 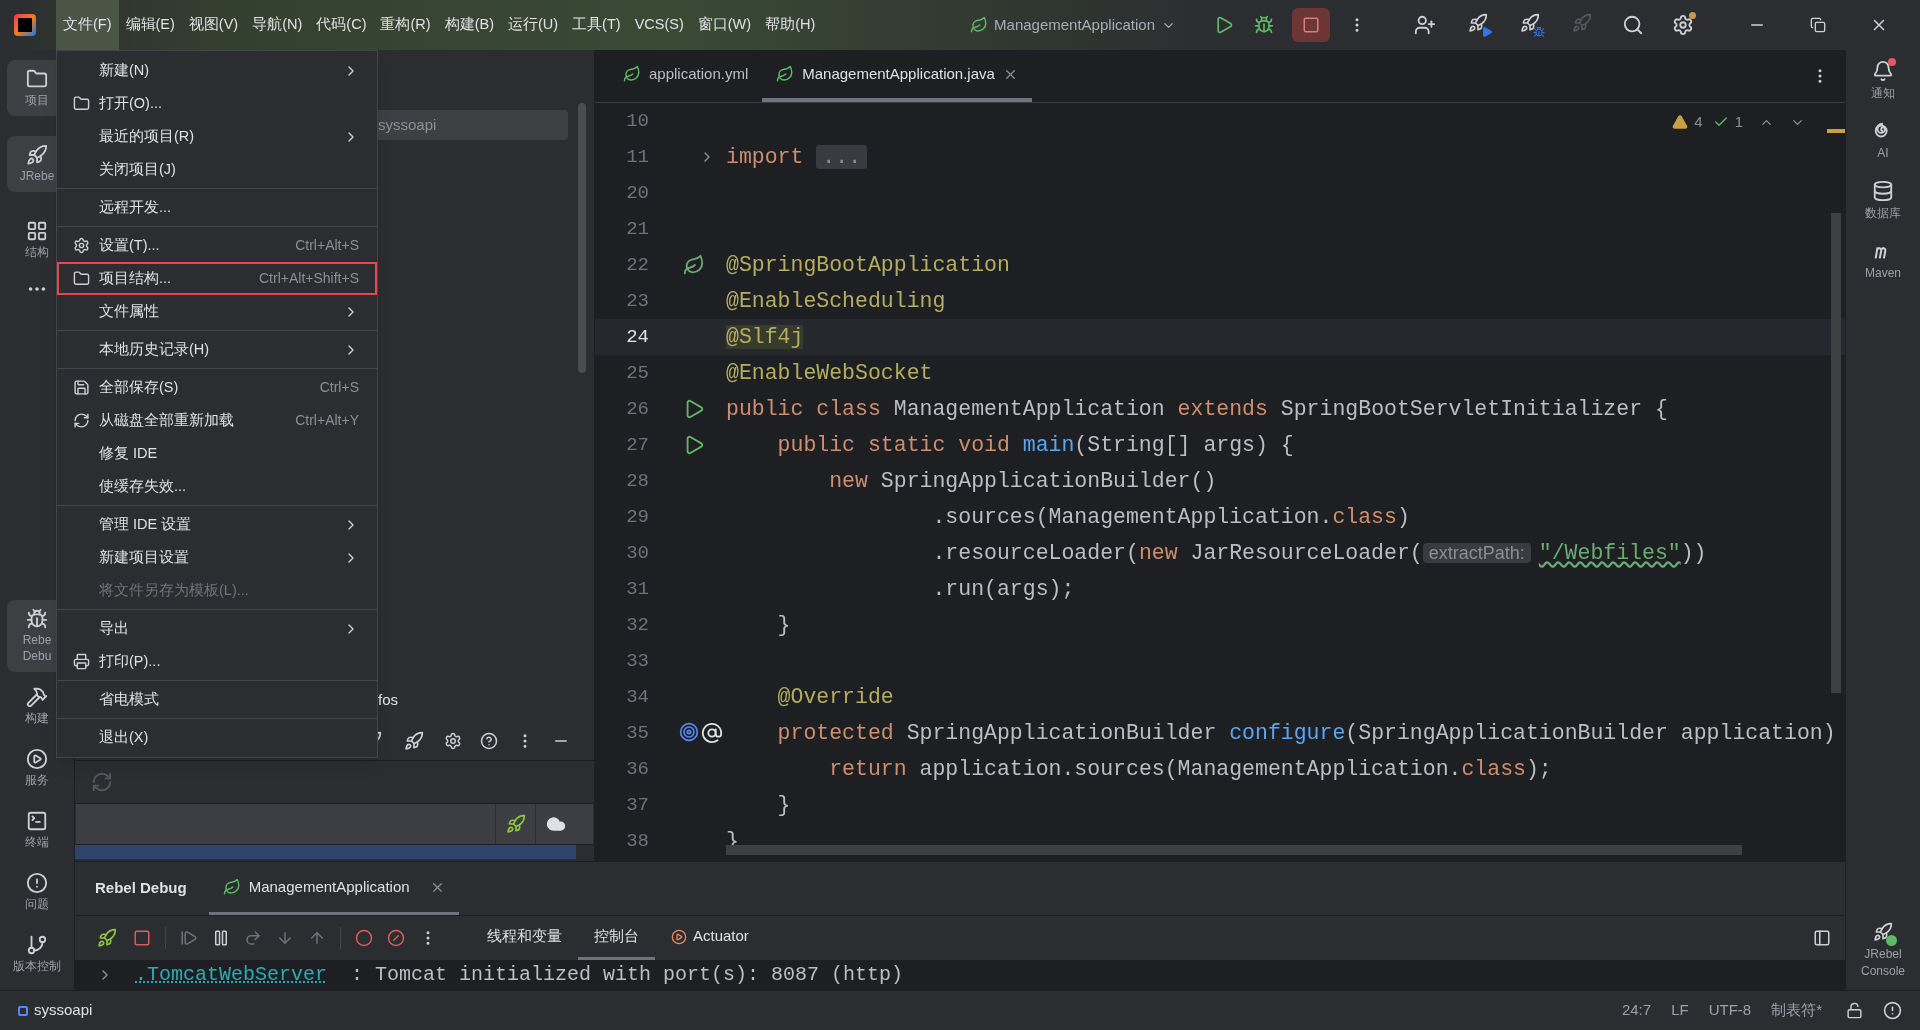 What do you see at coordinates (221, 938) in the screenshot?
I see `pause-icon` at bounding box center [221, 938].